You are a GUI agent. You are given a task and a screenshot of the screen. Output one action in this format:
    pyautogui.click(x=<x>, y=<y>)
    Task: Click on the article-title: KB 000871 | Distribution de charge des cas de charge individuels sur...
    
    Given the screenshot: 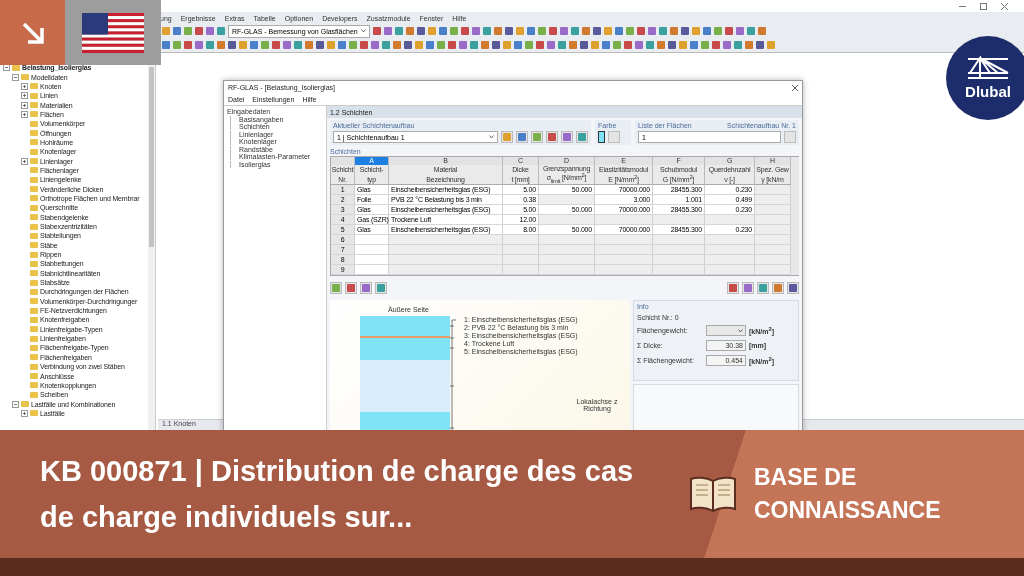 What is the action you would take?
    pyautogui.click(x=337, y=494)
    